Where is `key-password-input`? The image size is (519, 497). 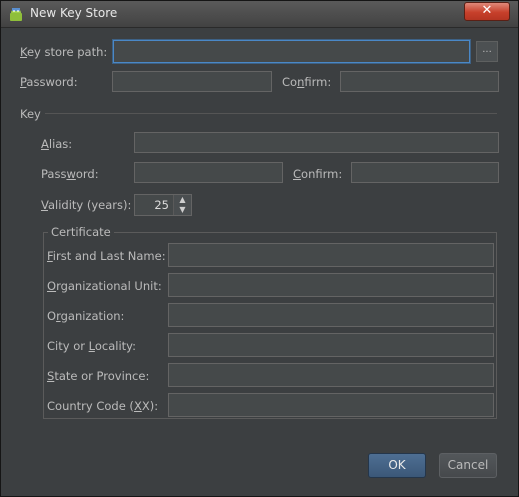
key-password-input is located at coordinates (208, 172).